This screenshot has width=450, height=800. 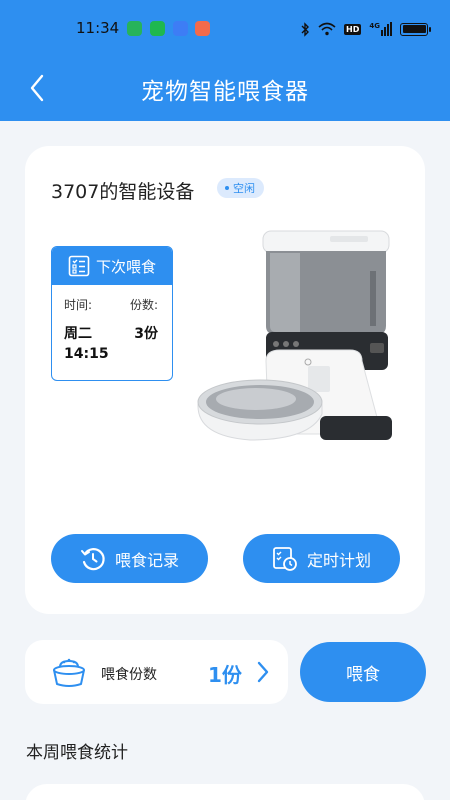 What do you see at coordinates (225, 675) in the screenshot?
I see `portion-value: 1份` at bounding box center [225, 675].